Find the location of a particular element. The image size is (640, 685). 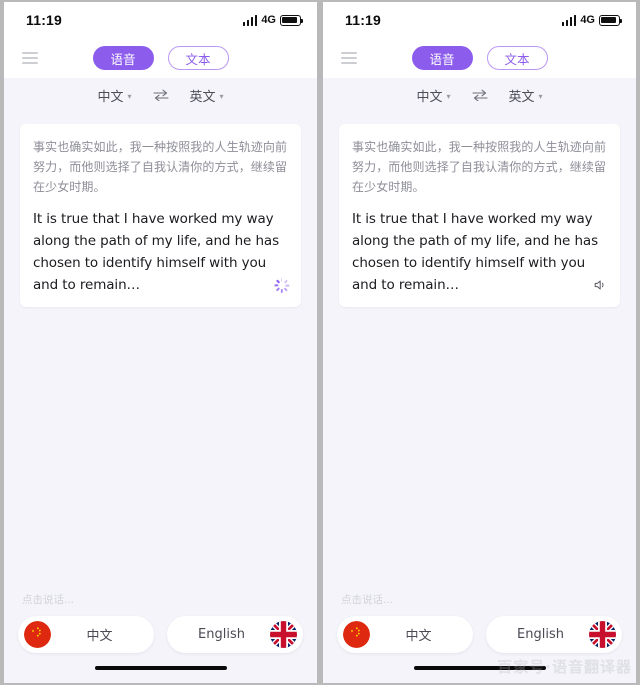

loading-spinner-icon is located at coordinates (281, 285).